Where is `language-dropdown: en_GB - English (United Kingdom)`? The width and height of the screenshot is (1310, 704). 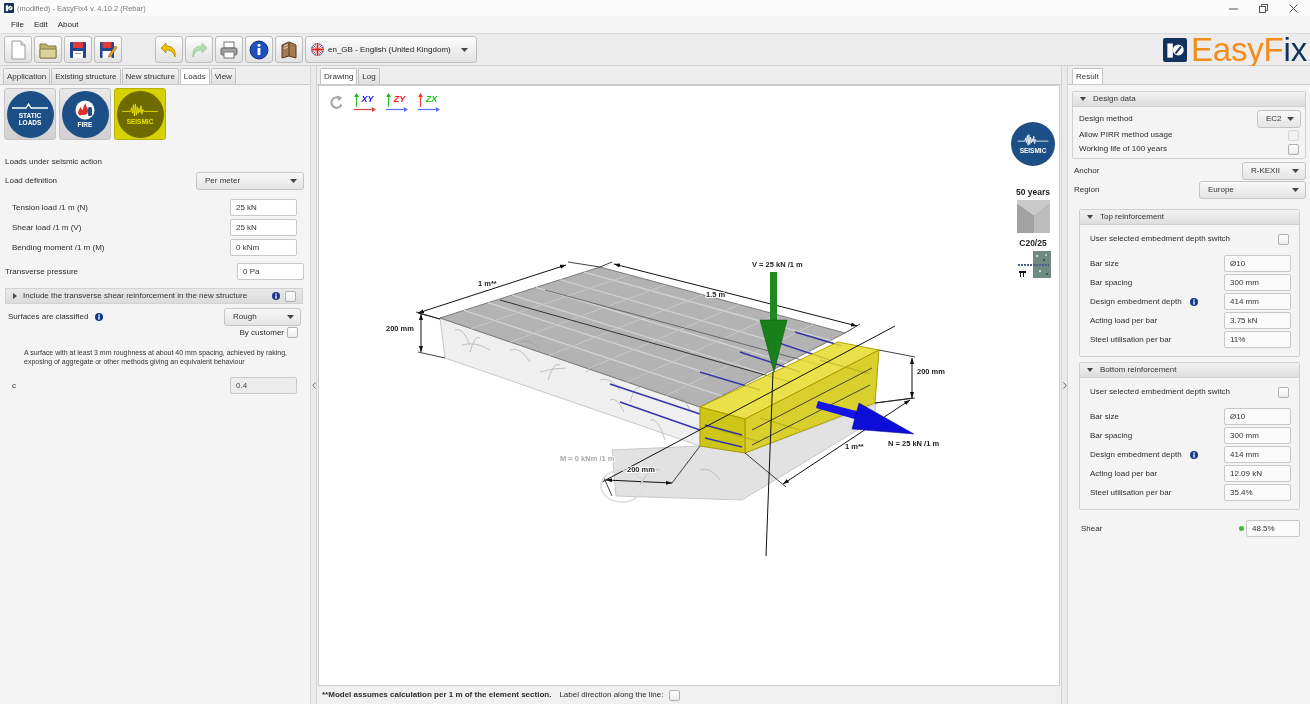
language-dropdown: en_GB - English (United Kingdom) is located at coordinates (391, 49).